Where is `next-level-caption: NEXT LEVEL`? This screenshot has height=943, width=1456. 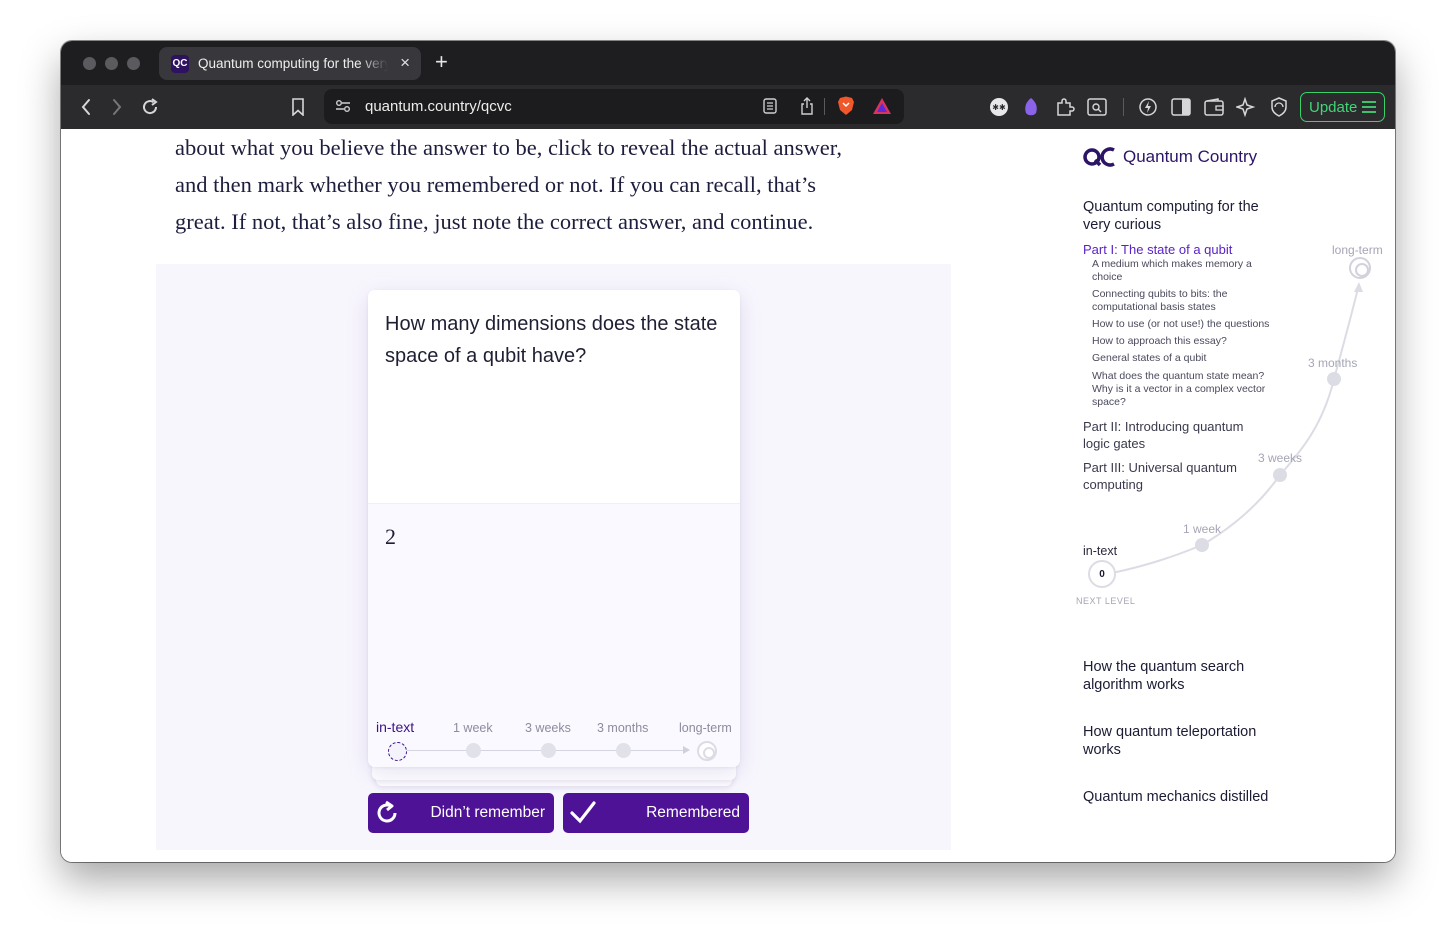 next-level-caption: NEXT LEVEL is located at coordinates (1106, 601).